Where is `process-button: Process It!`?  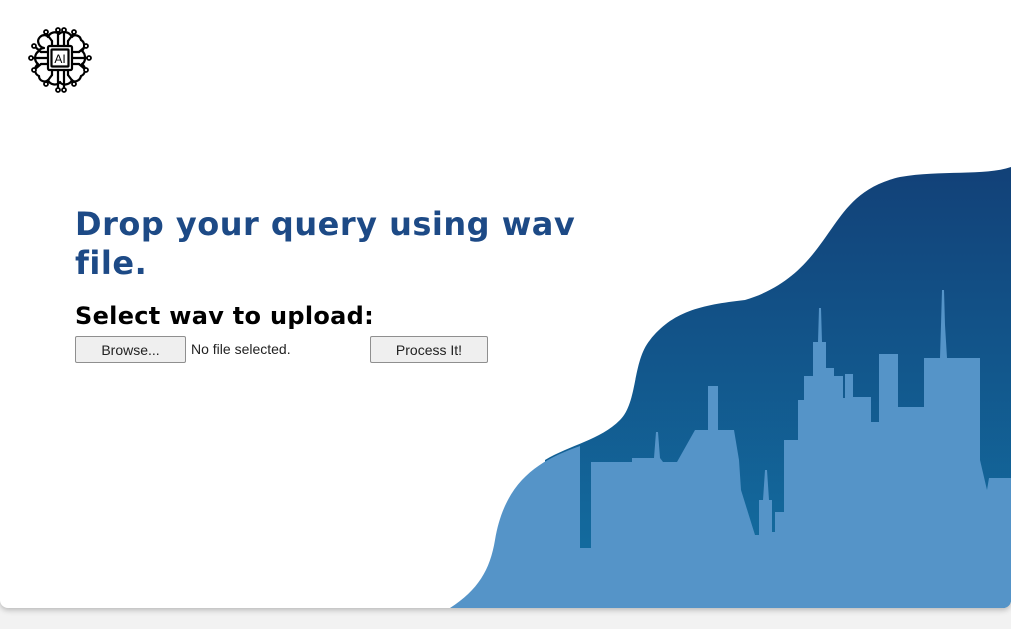
process-button: Process It! is located at coordinates (429, 349).